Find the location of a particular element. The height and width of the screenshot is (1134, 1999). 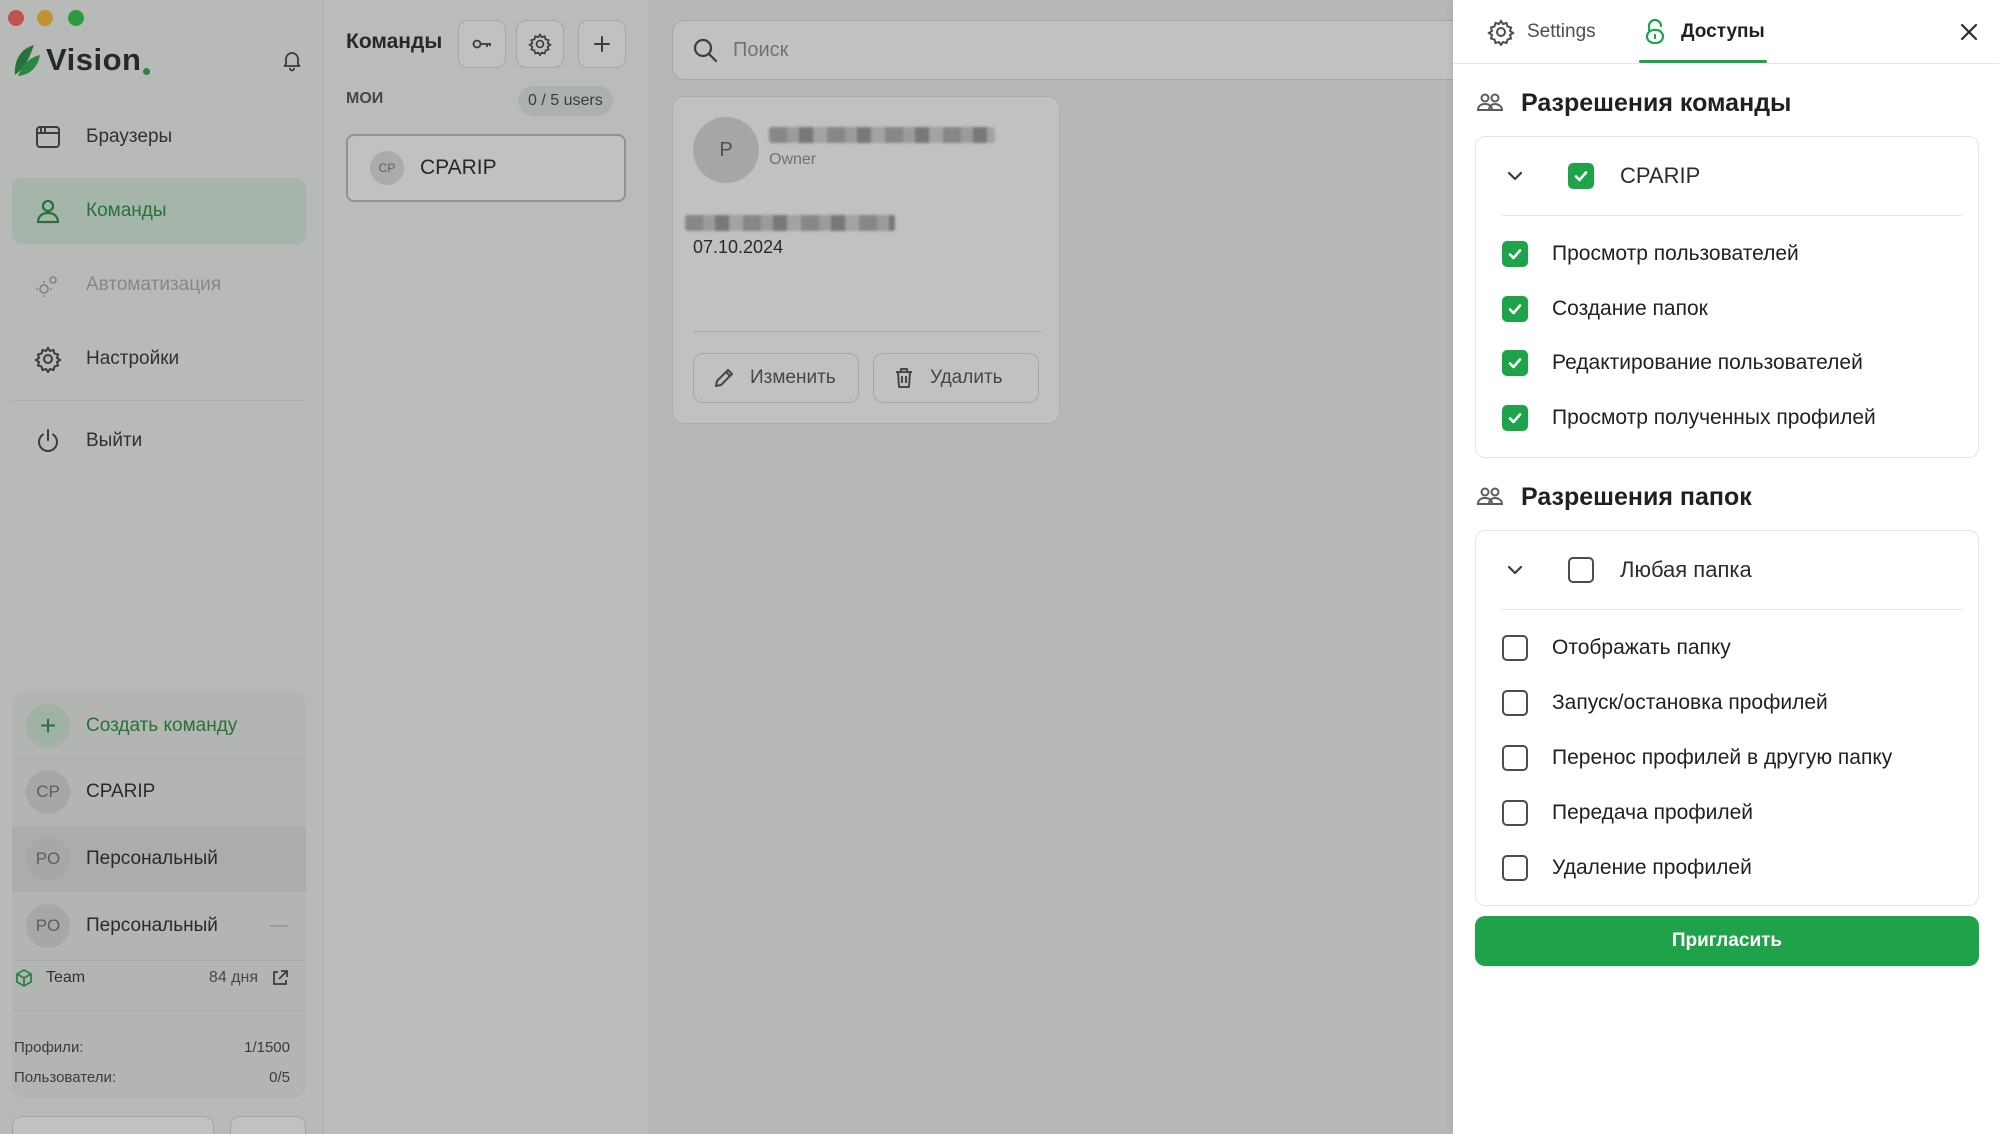

permission-label: Просмотр полученных профилей is located at coordinates (1714, 417).